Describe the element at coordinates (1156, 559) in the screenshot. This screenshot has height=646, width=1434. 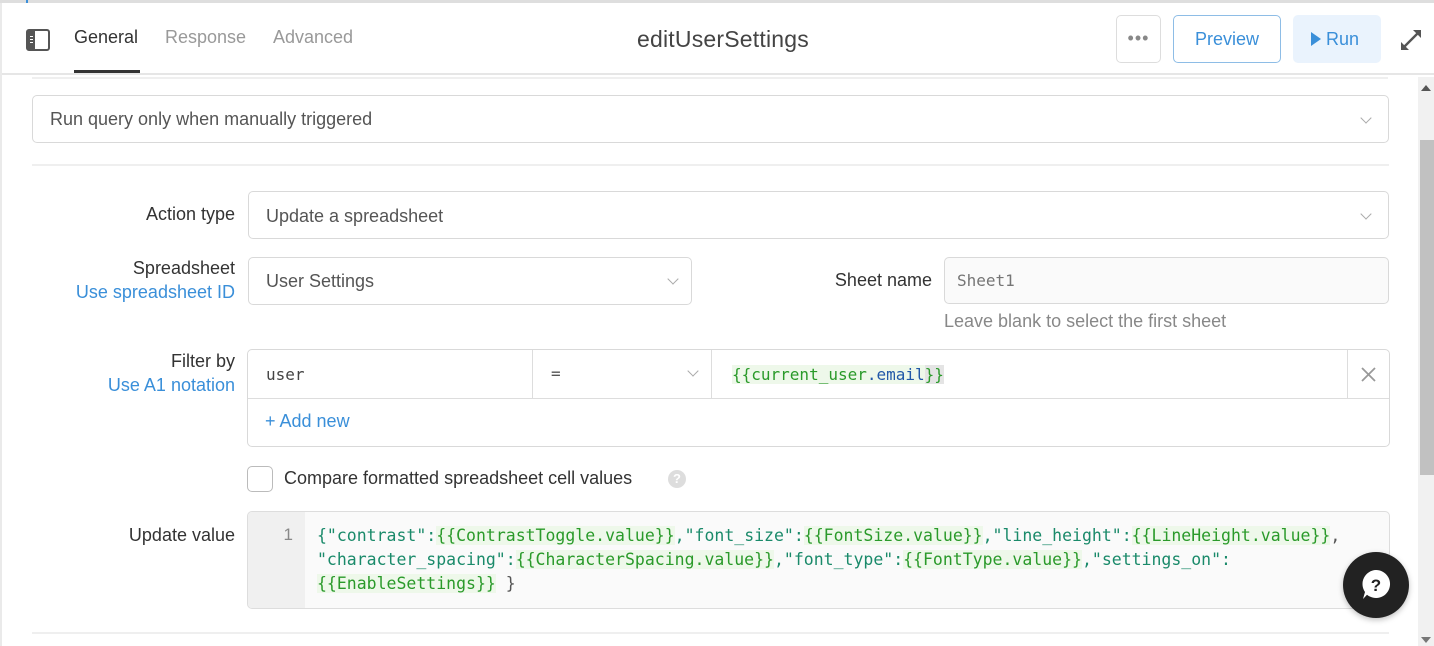
I see `code-token: ,"settings_on":` at that location.